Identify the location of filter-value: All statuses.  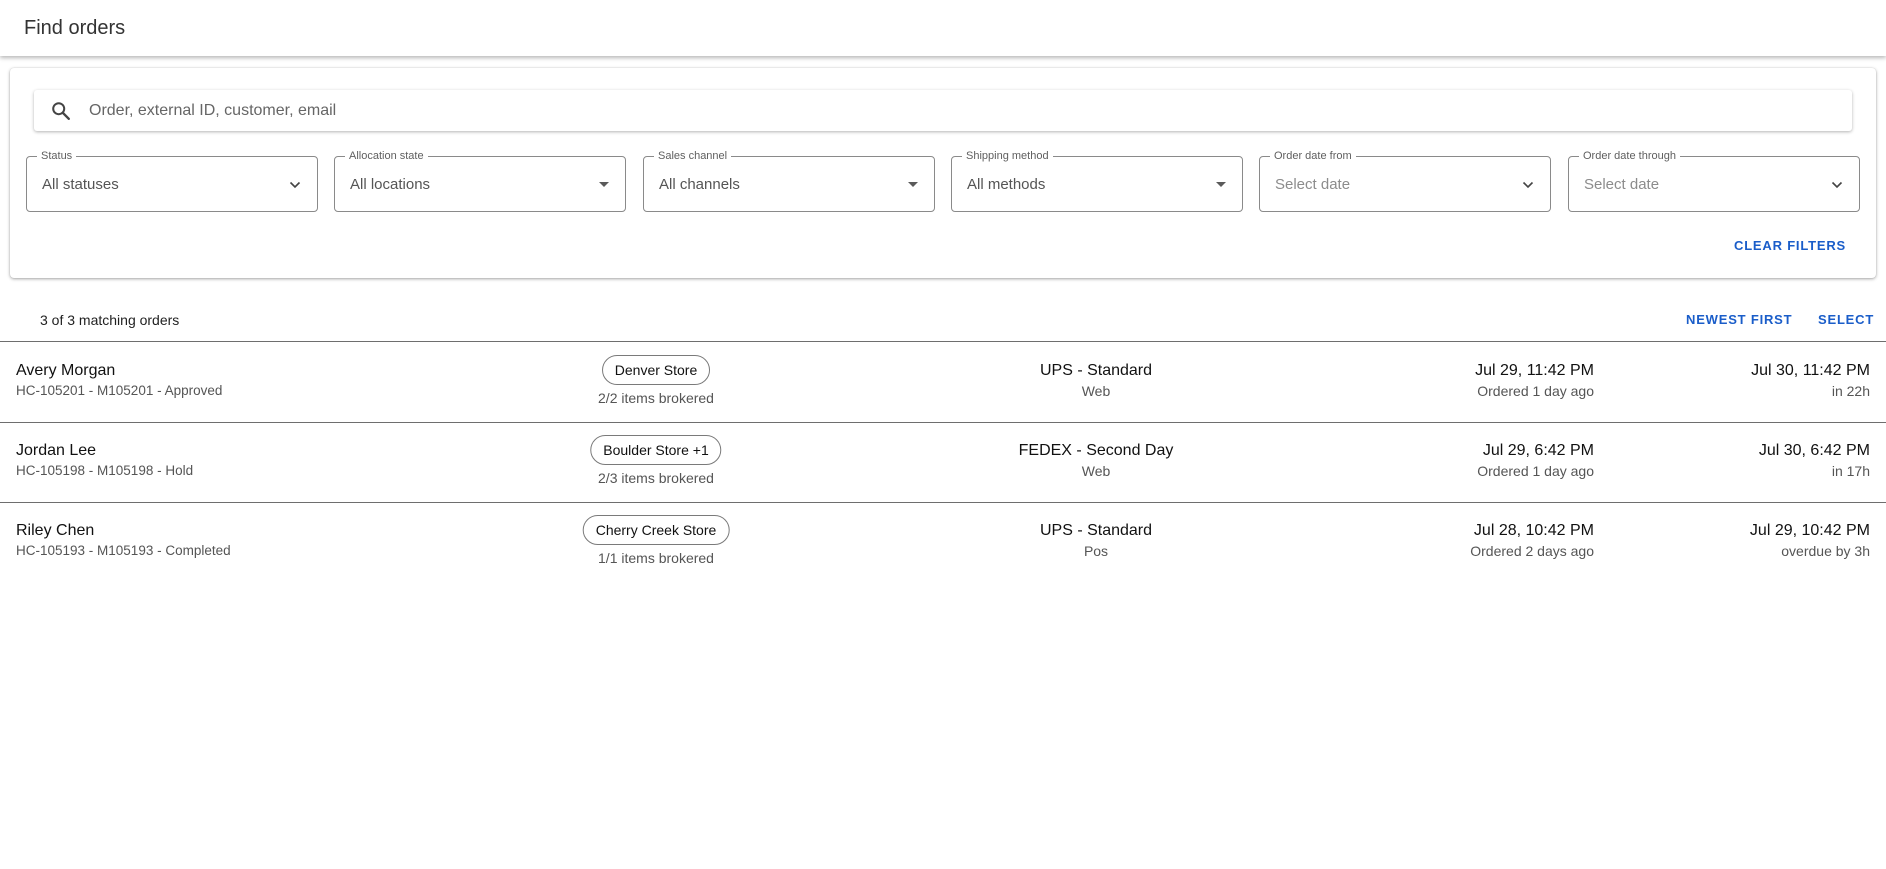
(80, 184).